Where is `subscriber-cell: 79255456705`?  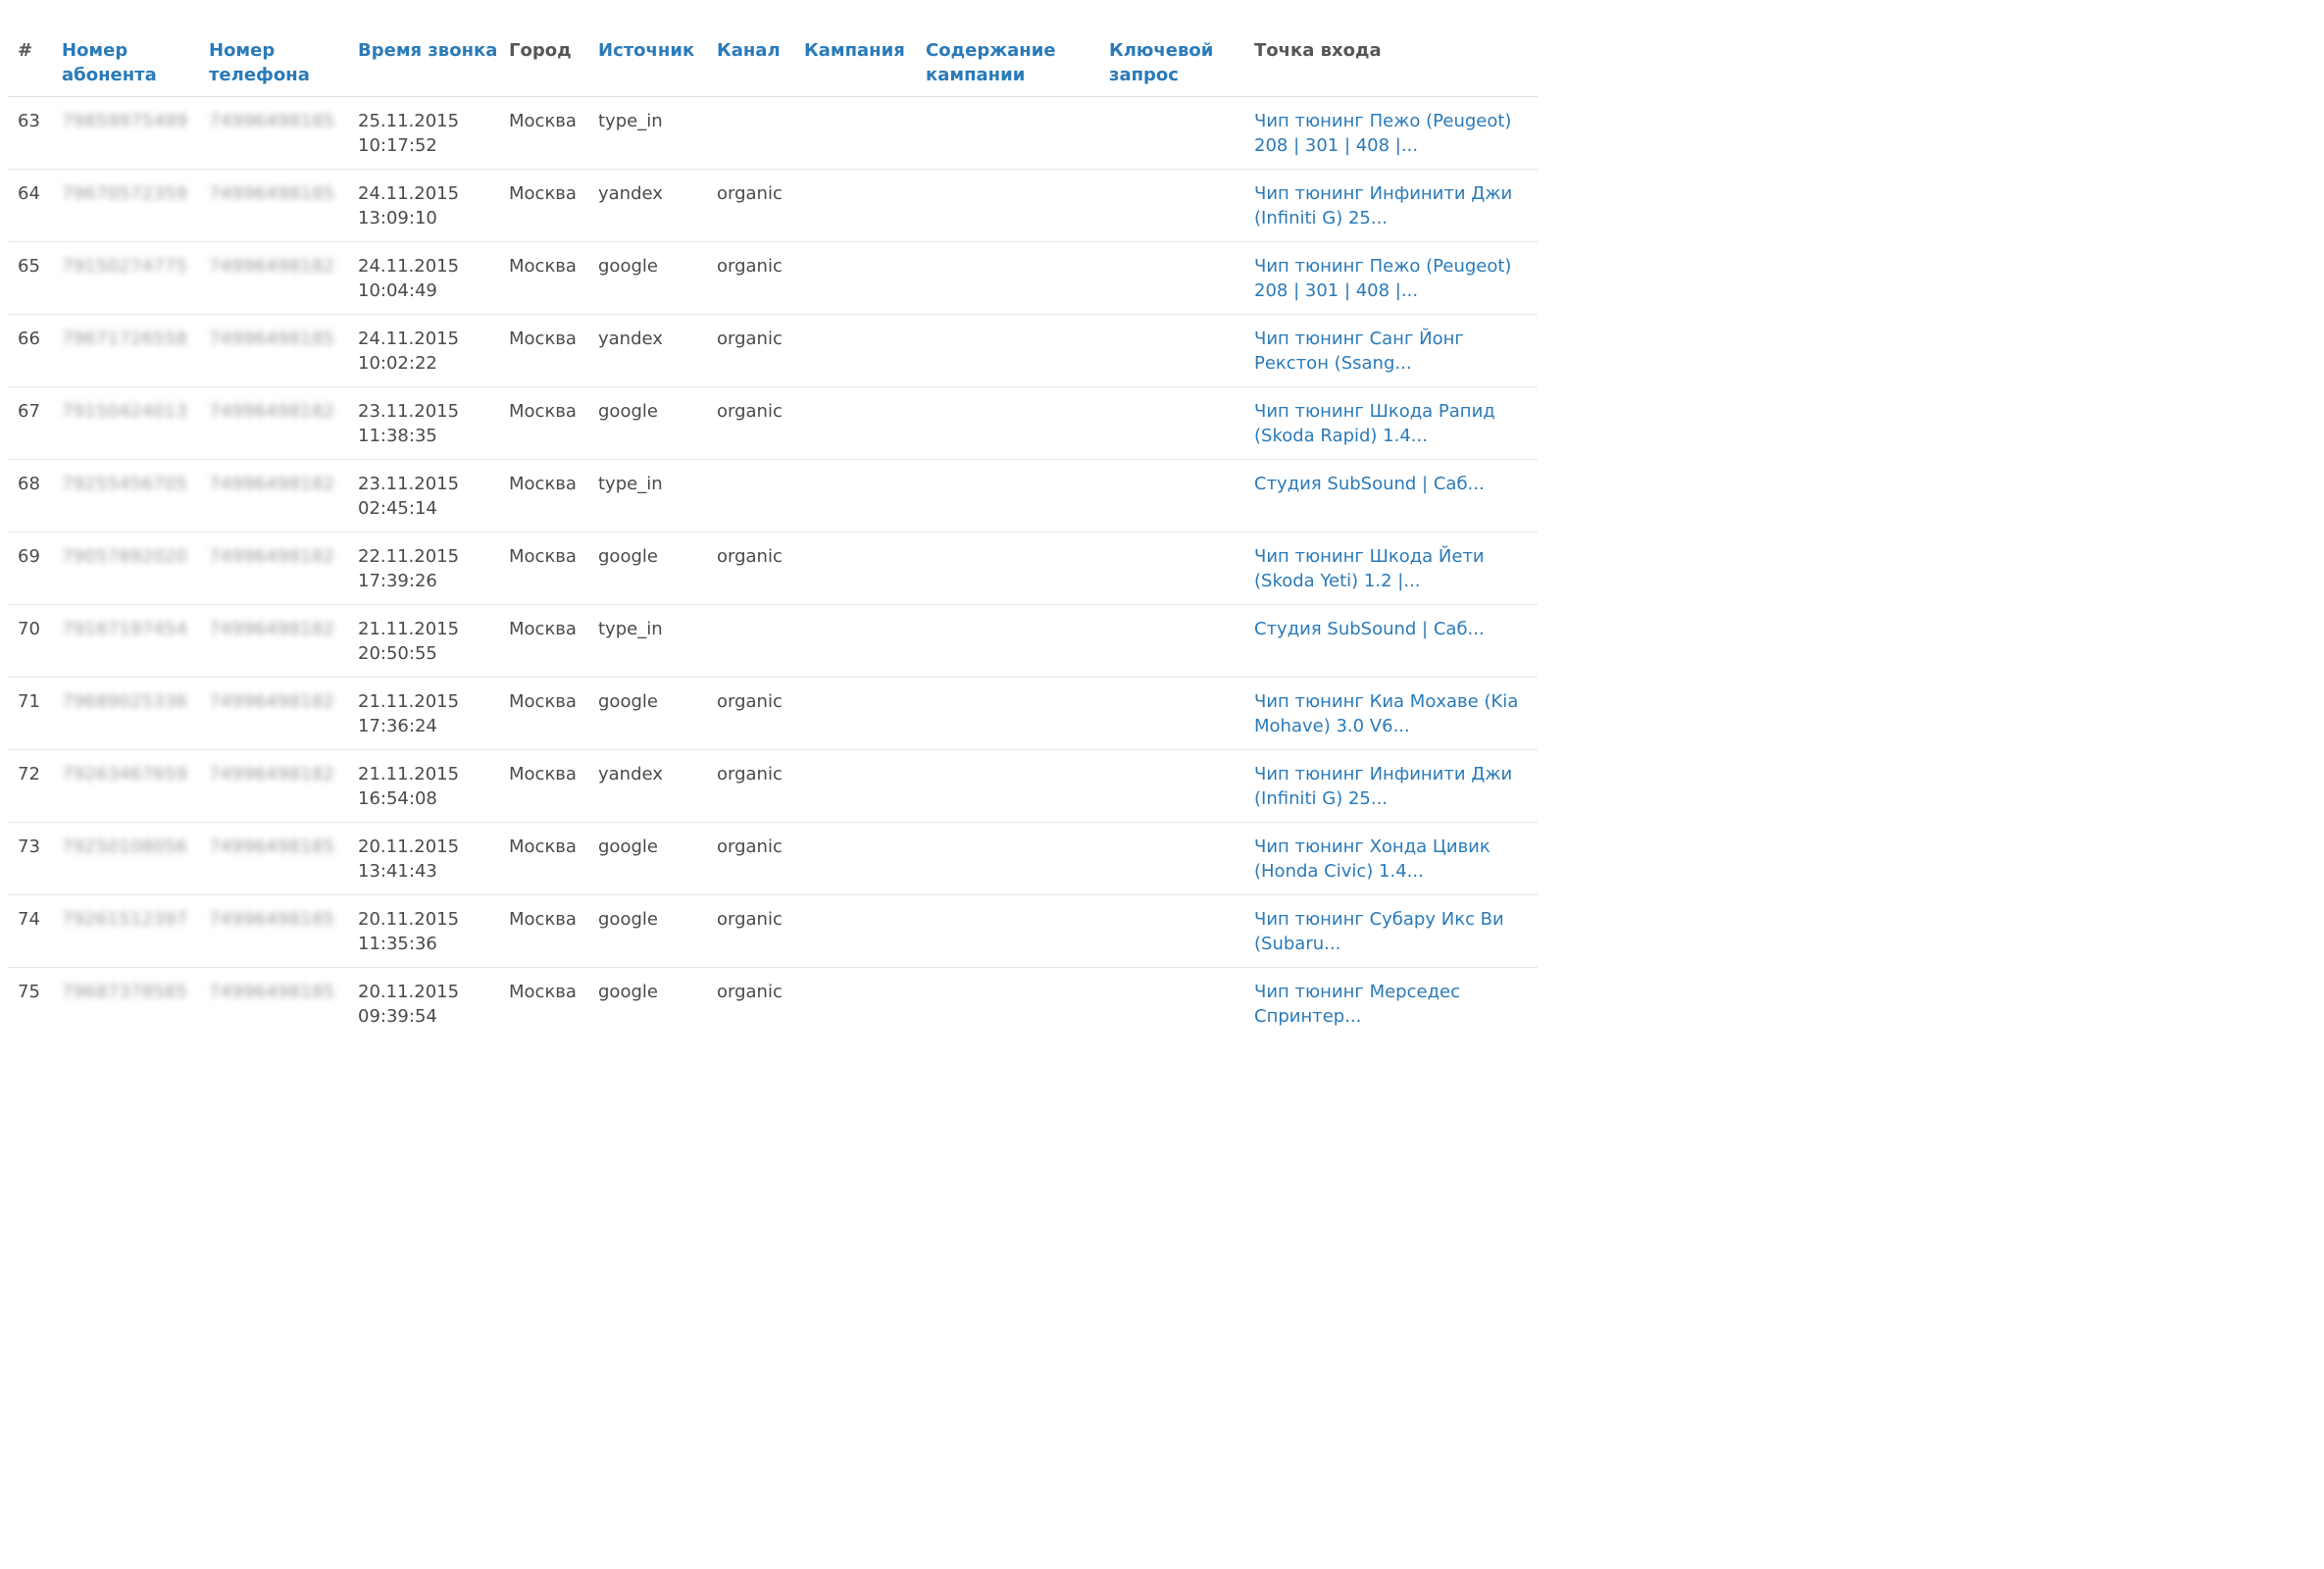
subscriber-cell: 79255456705 is located at coordinates (135, 495).